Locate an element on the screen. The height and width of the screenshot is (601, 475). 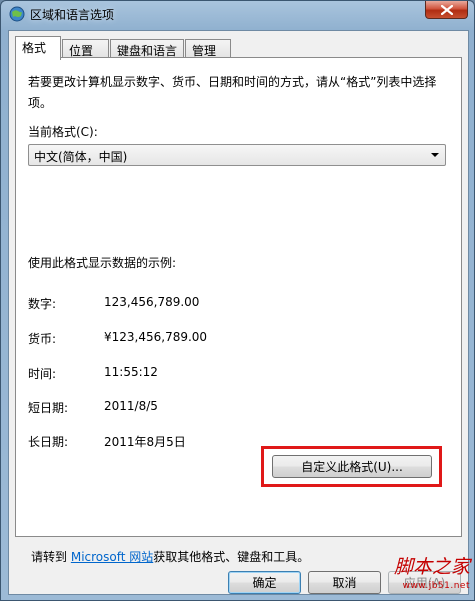
cancel-button: 取消 is located at coordinates (344, 582).